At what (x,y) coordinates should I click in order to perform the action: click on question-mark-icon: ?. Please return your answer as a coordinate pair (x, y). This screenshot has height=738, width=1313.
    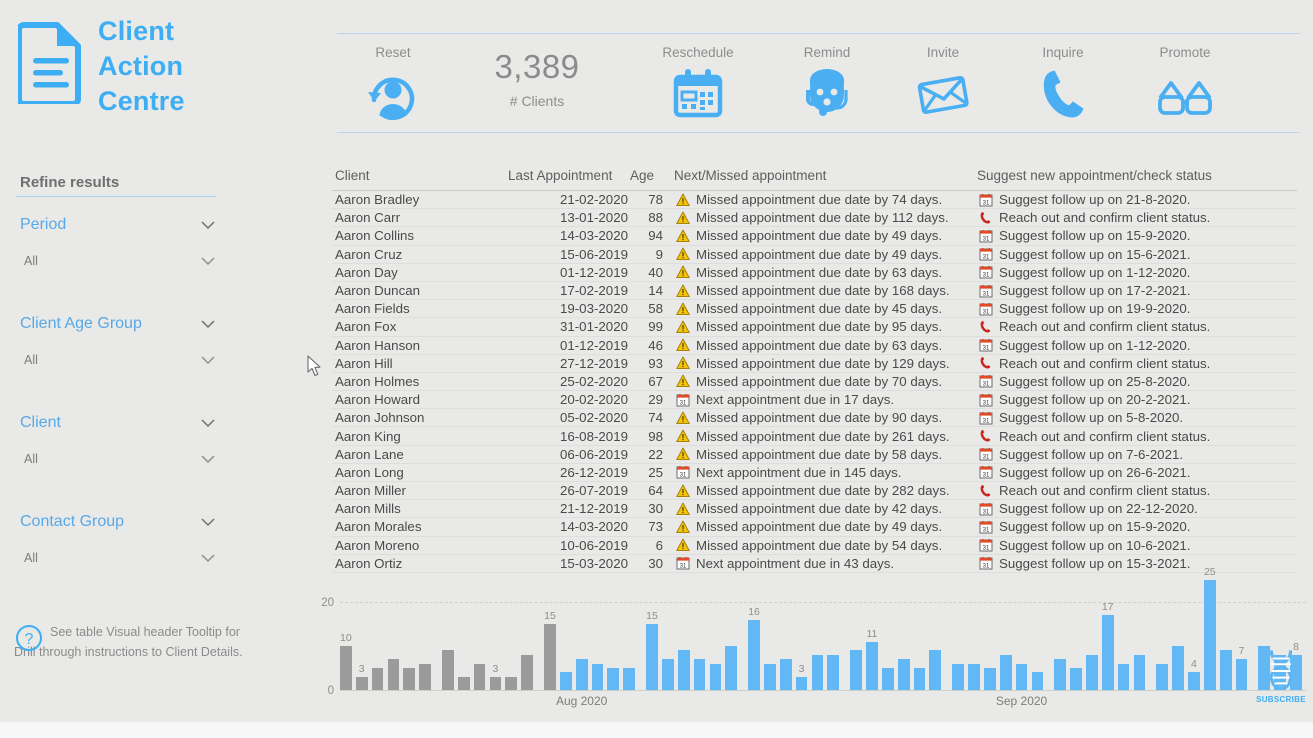
    Looking at the image, I should click on (29, 638).